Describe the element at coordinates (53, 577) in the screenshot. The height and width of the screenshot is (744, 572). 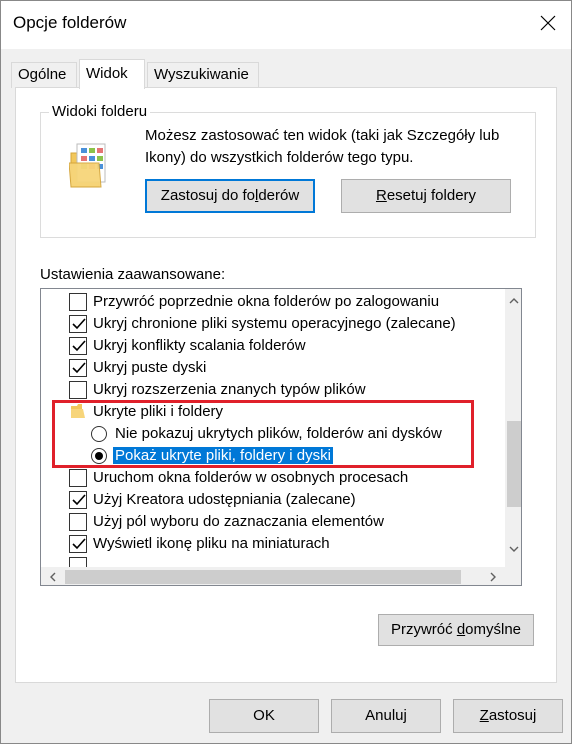
I see `scroll-left-icon` at that location.